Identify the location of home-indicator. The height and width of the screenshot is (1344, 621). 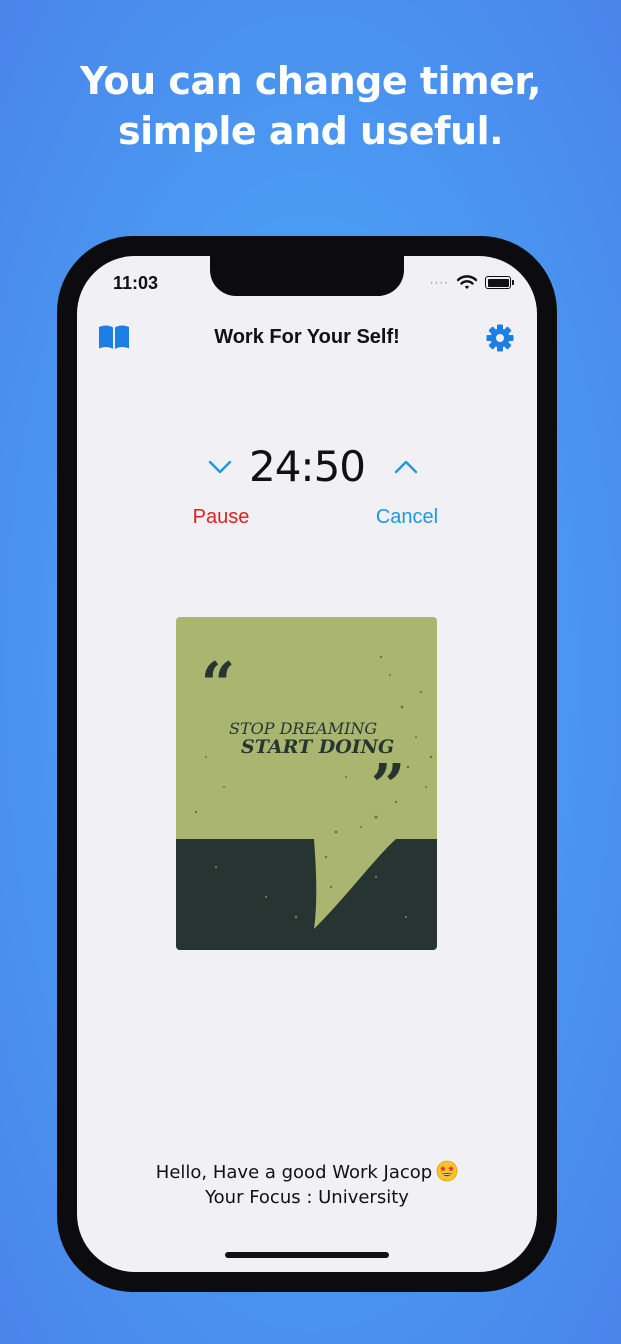
(307, 1255).